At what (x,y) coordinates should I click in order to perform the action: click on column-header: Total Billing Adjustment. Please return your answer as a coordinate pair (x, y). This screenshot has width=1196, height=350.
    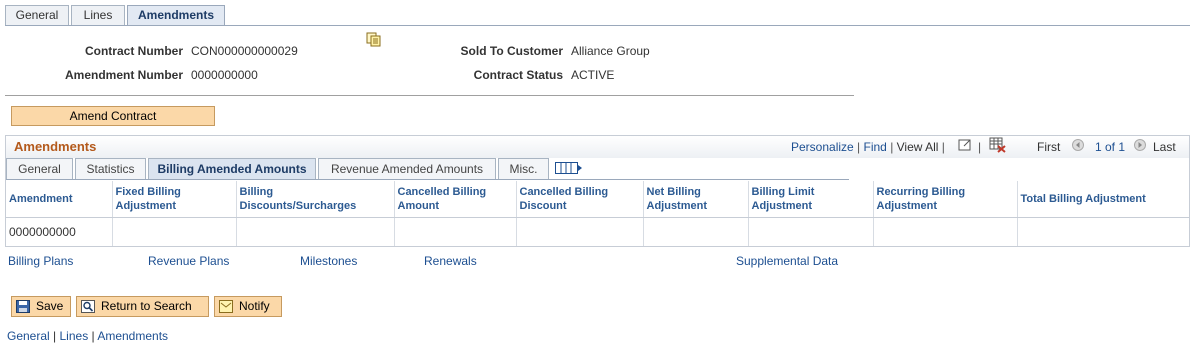
    Looking at the image, I should click on (1103, 199).